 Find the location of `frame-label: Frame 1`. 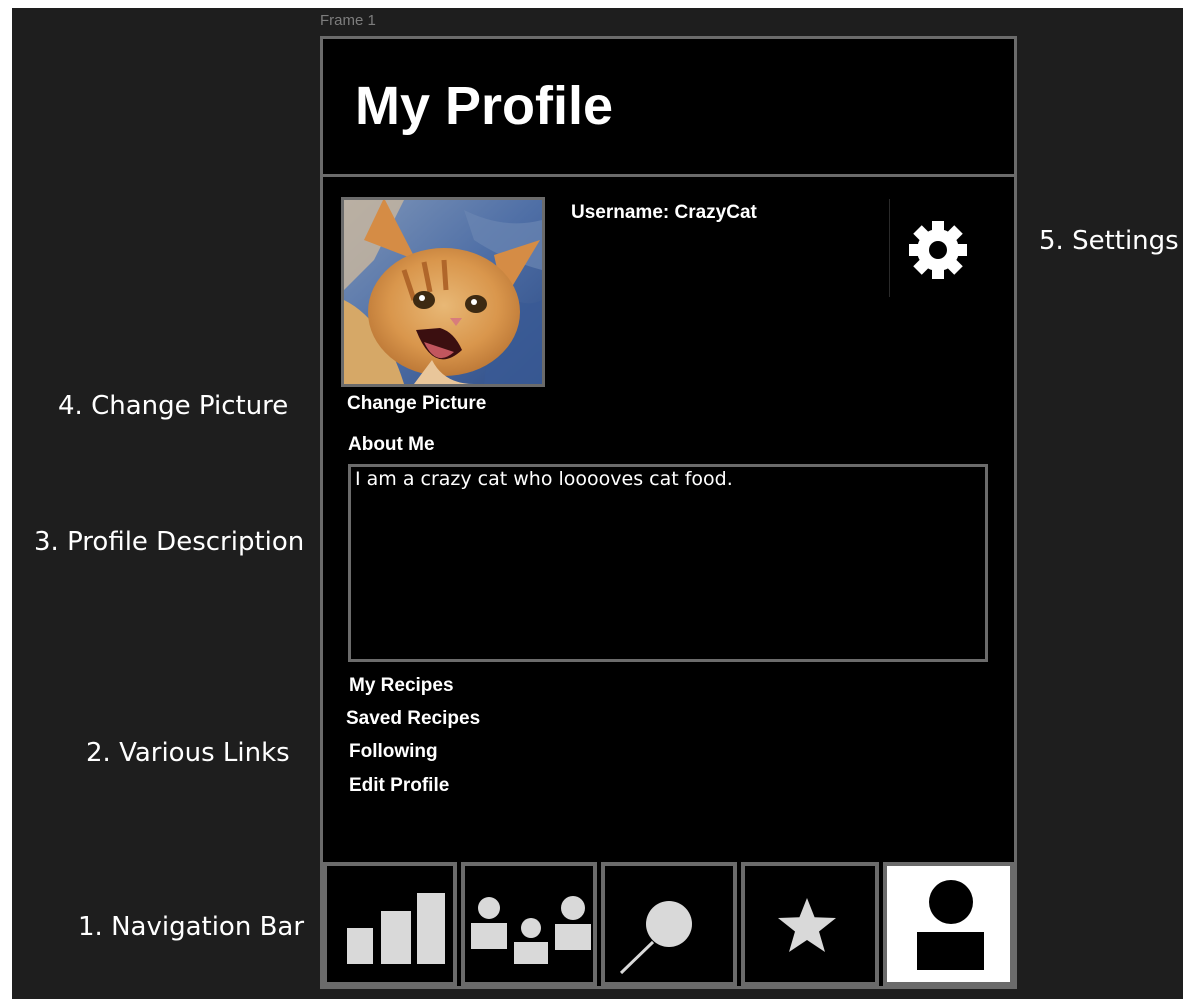

frame-label: Frame 1 is located at coordinates (348, 20).